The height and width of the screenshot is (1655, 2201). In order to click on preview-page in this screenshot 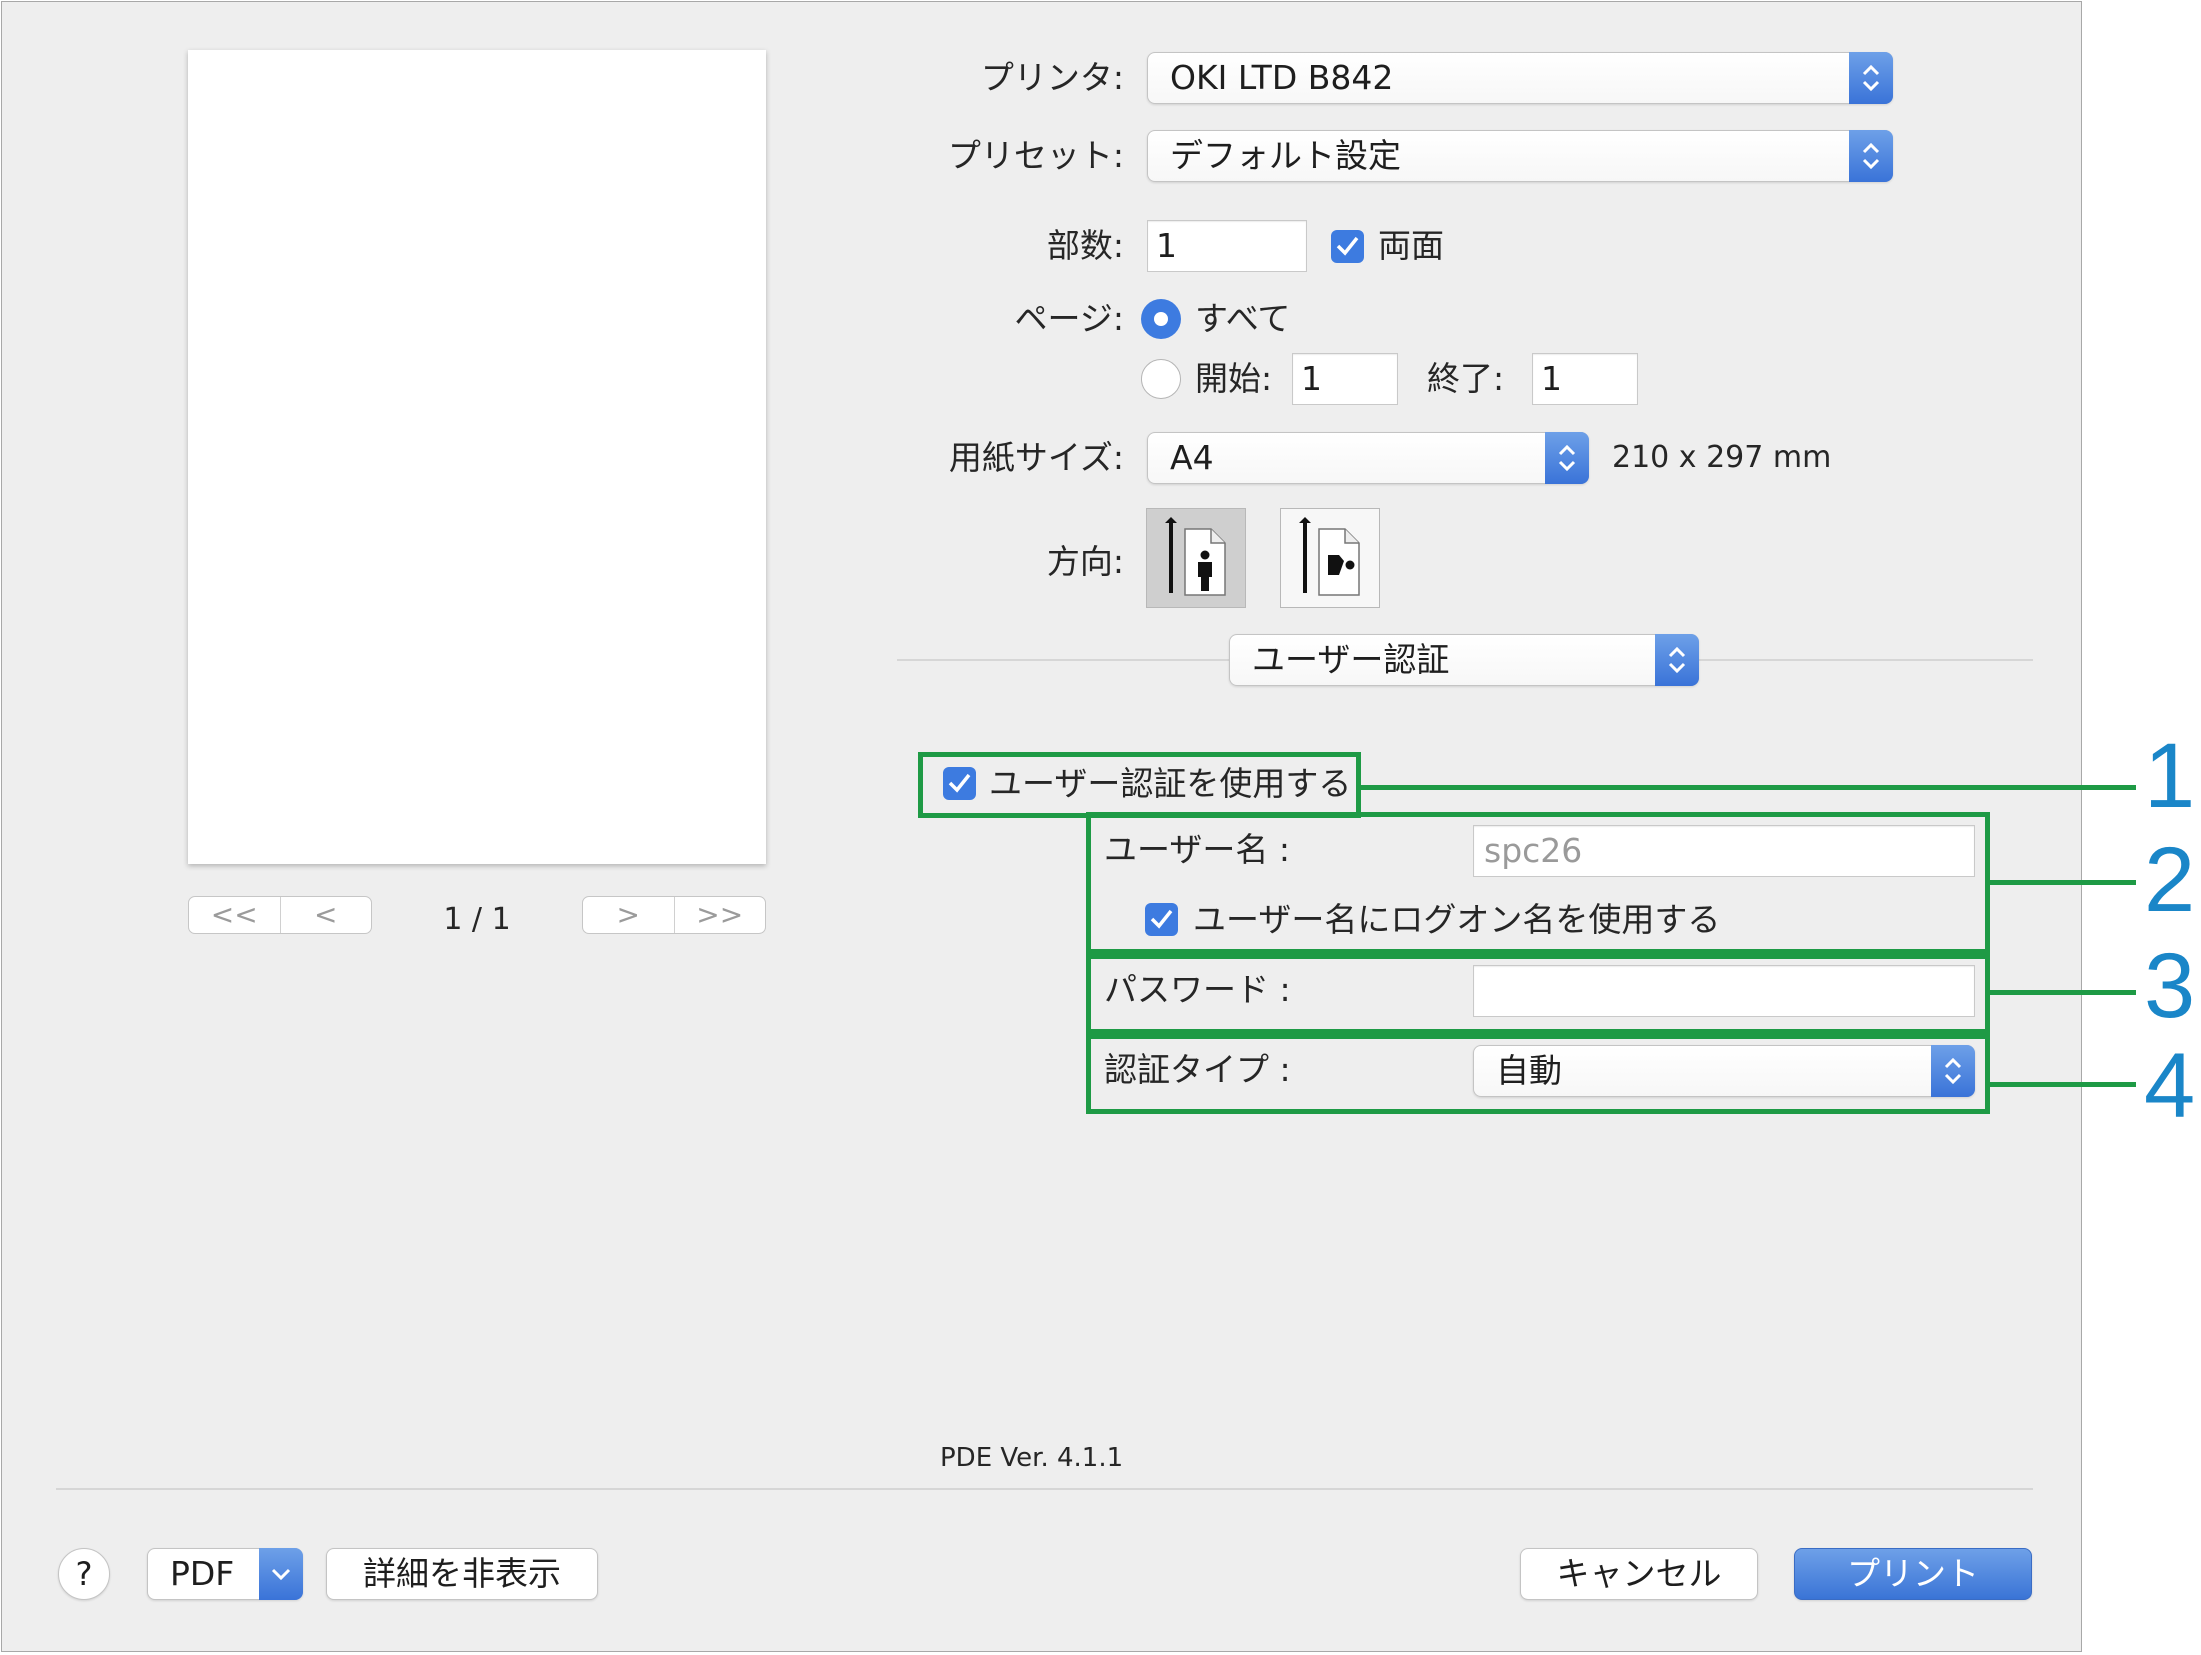, I will do `click(477, 457)`.